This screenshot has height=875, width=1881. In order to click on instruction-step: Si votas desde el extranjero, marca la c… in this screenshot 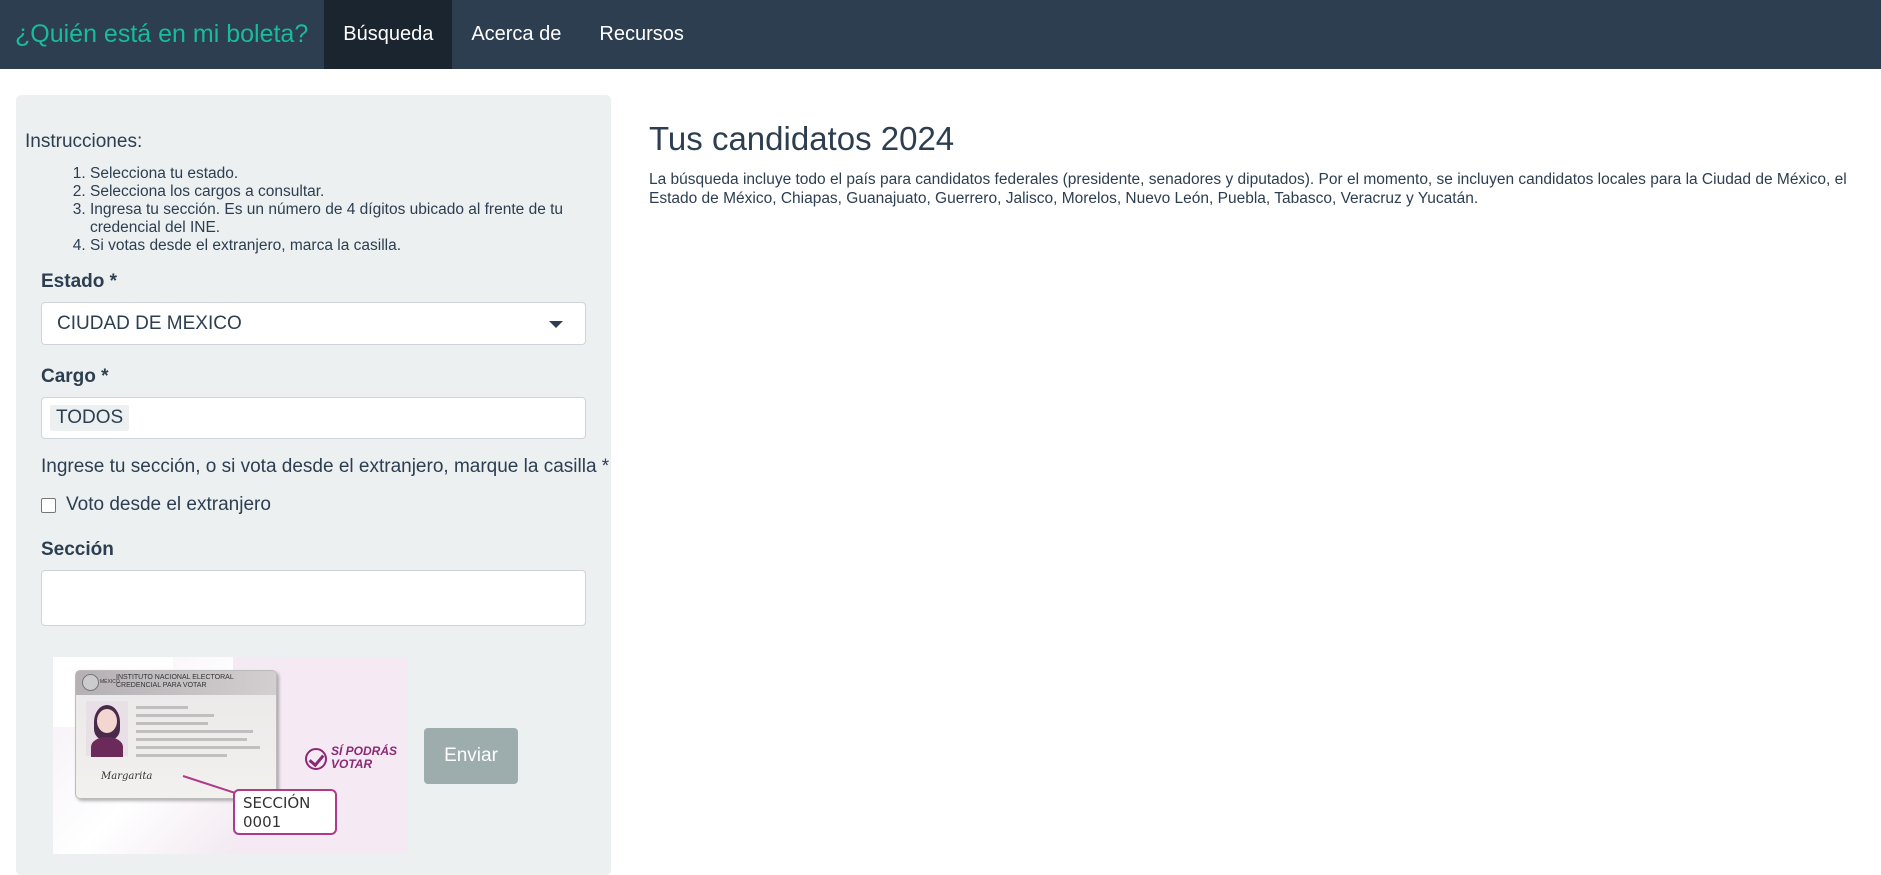, I will do `click(355, 246)`.